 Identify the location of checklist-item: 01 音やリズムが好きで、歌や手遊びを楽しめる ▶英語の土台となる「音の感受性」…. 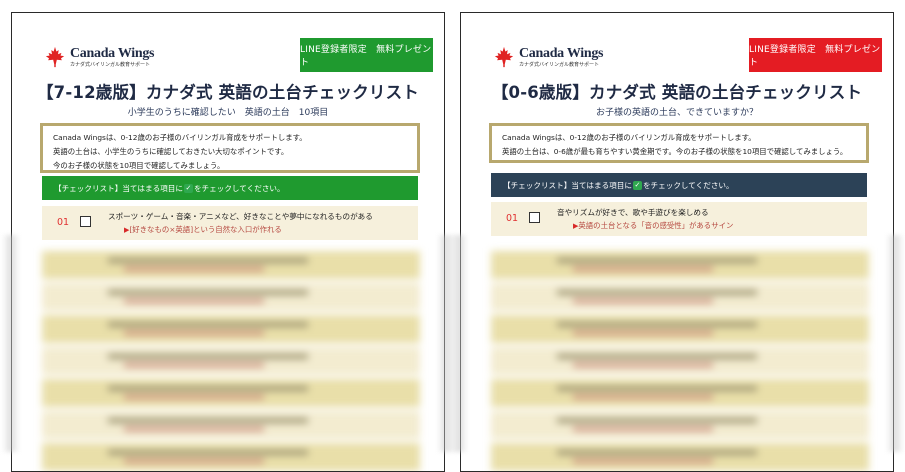
(679, 219).